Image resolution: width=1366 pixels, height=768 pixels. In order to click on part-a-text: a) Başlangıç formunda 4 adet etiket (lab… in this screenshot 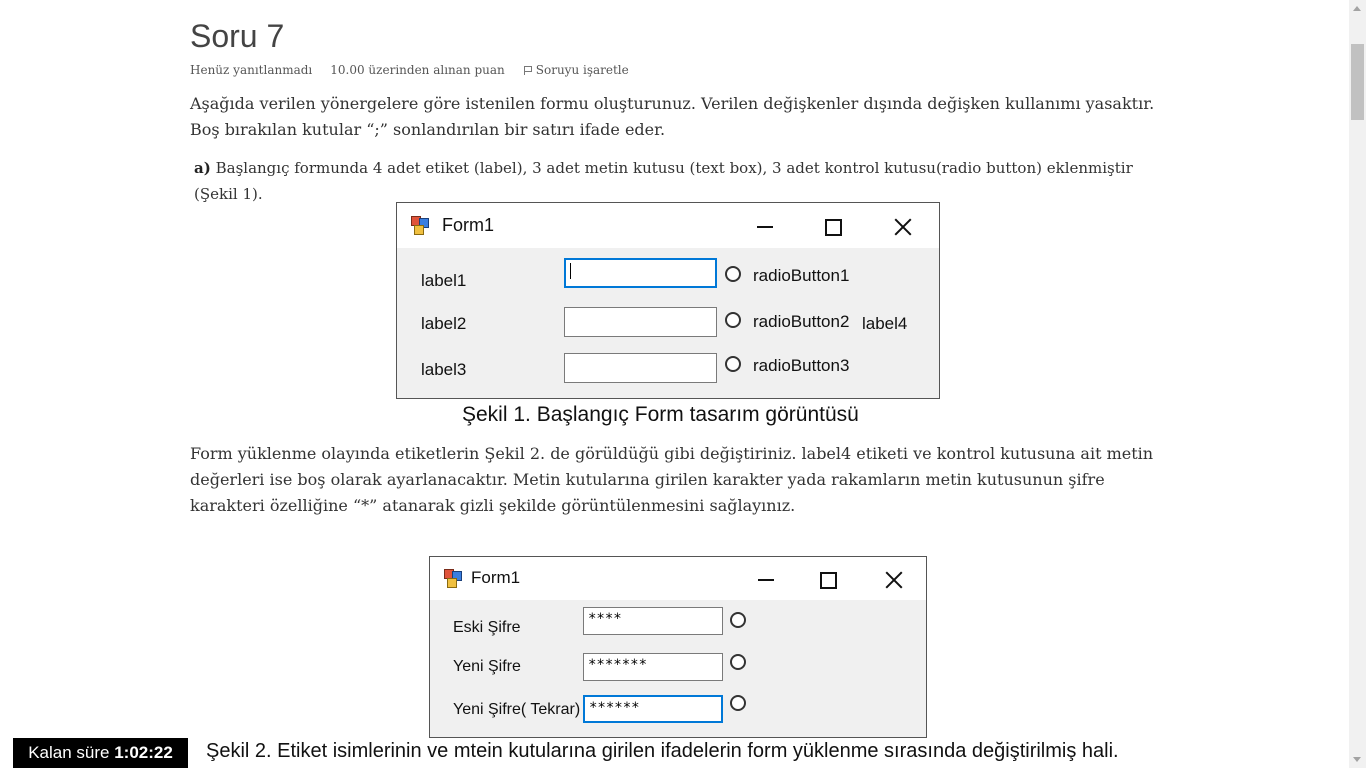, I will do `click(681, 181)`.